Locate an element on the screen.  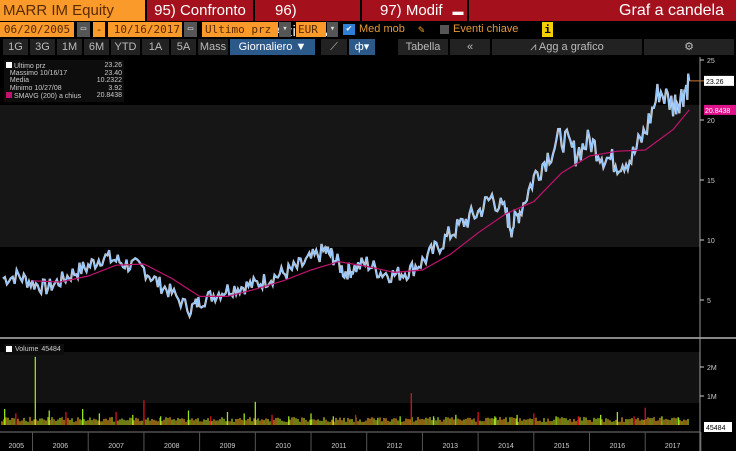
volume-last-label: 45484 is located at coordinates (716, 428).